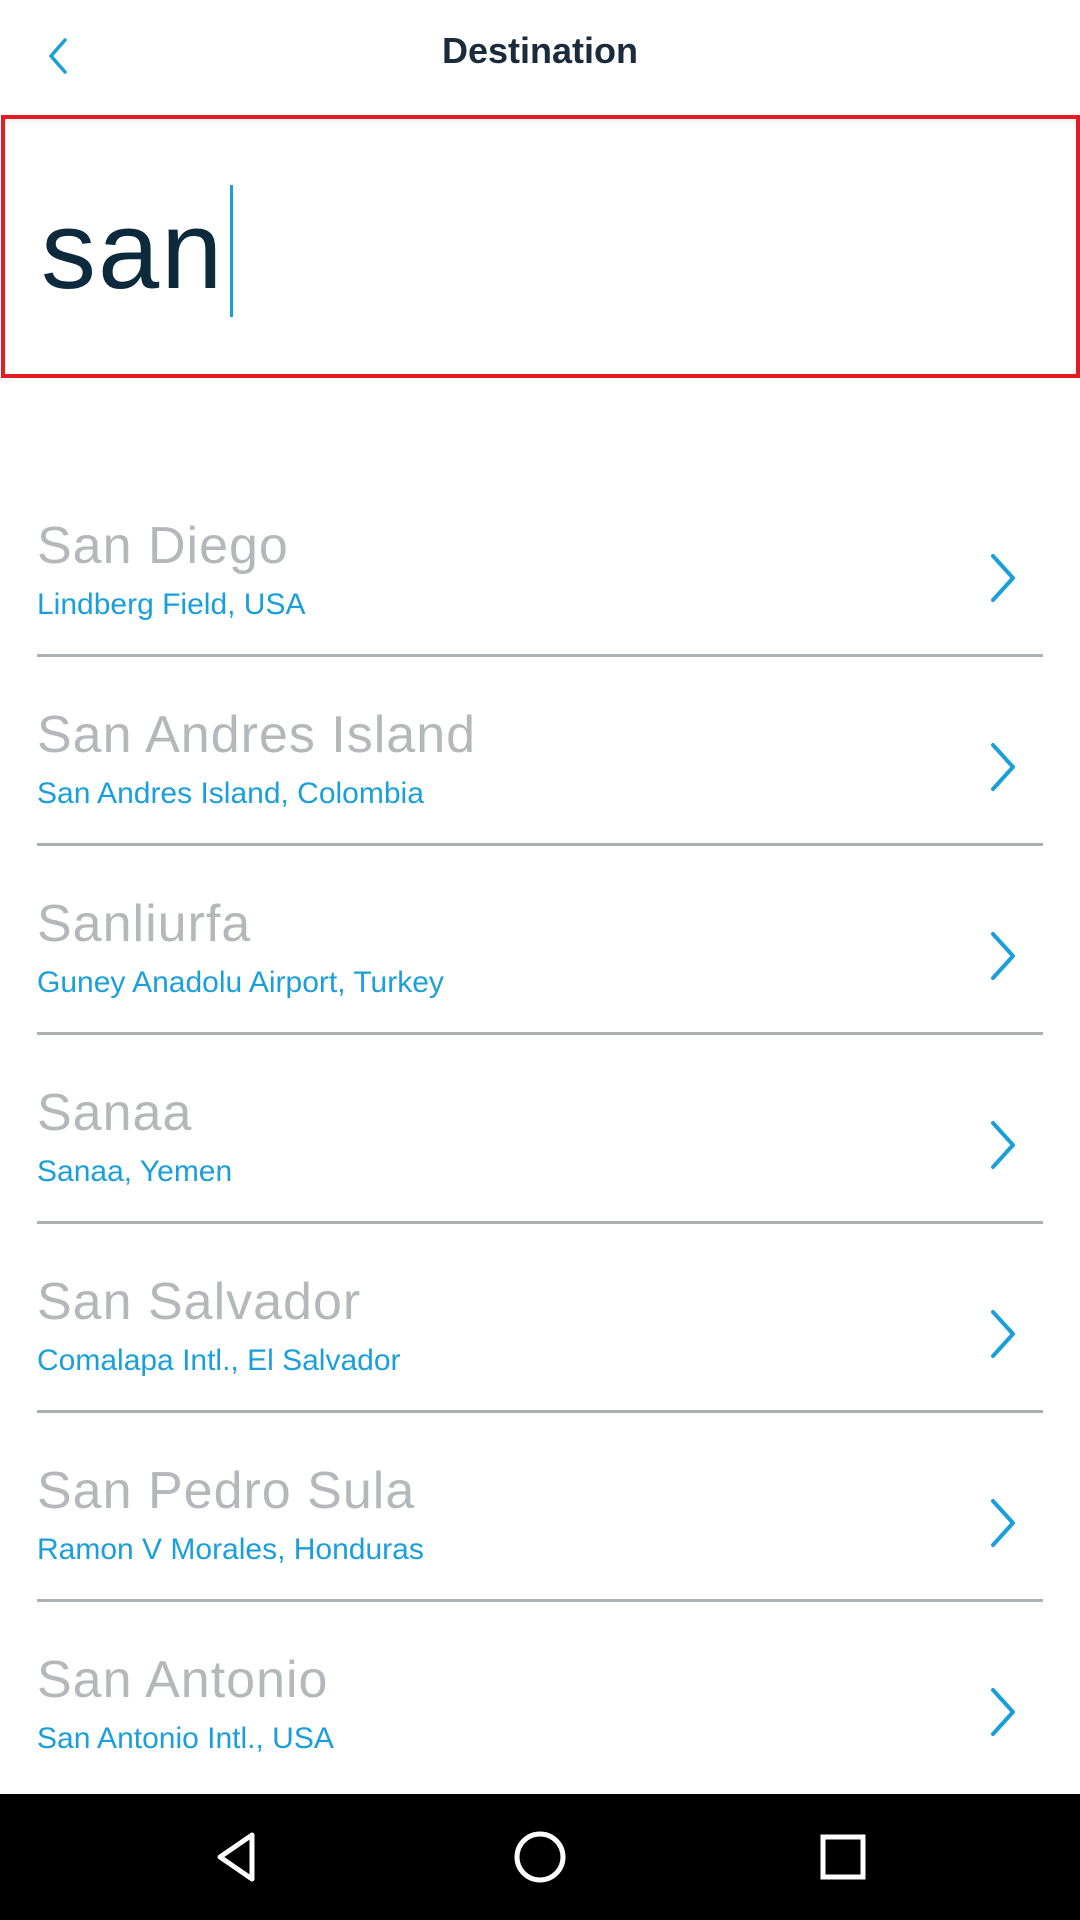  Describe the element at coordinates (185, 1738) in the screenshot. I see `result-airport: San Antonio Intl., USA` at that location.